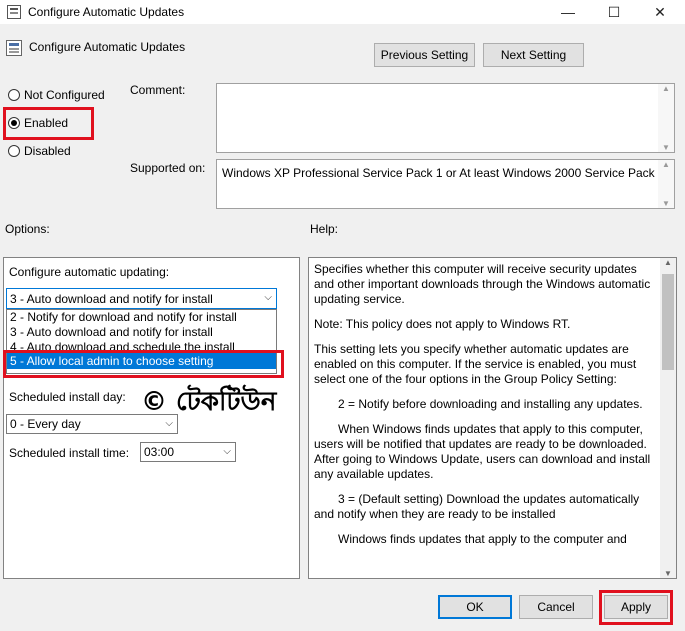  I want to click on scheduled-time-label: Scheduled install time:, so click(69, 453).